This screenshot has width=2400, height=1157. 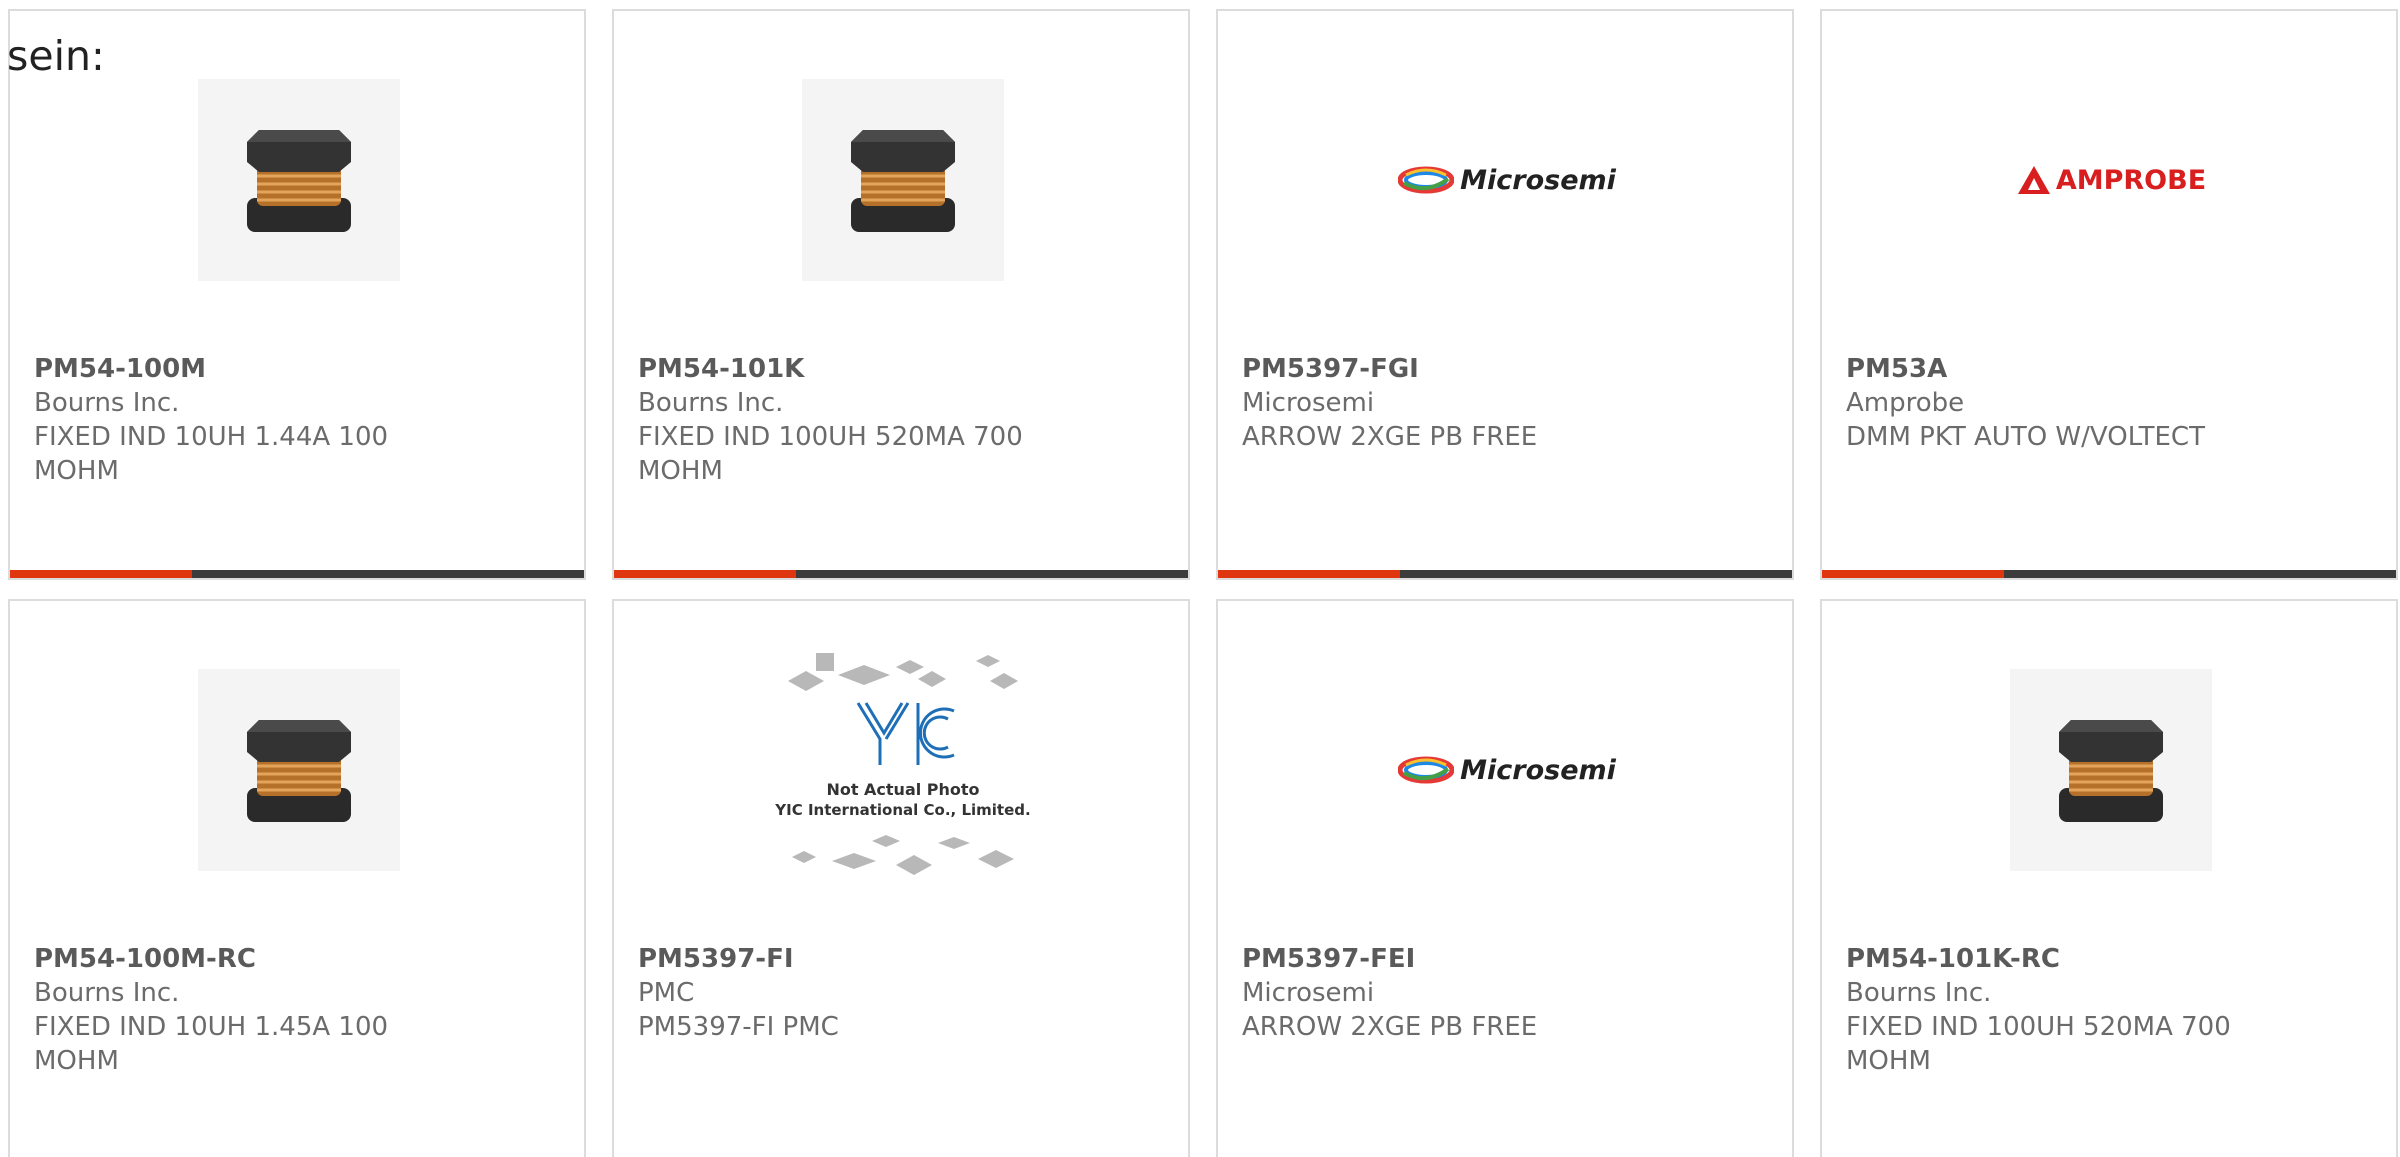 What do you see at coordinates (1905, 403) in the screenshot?
I see `manufacturer: Amprobe` at bounding box center [1905, 403].